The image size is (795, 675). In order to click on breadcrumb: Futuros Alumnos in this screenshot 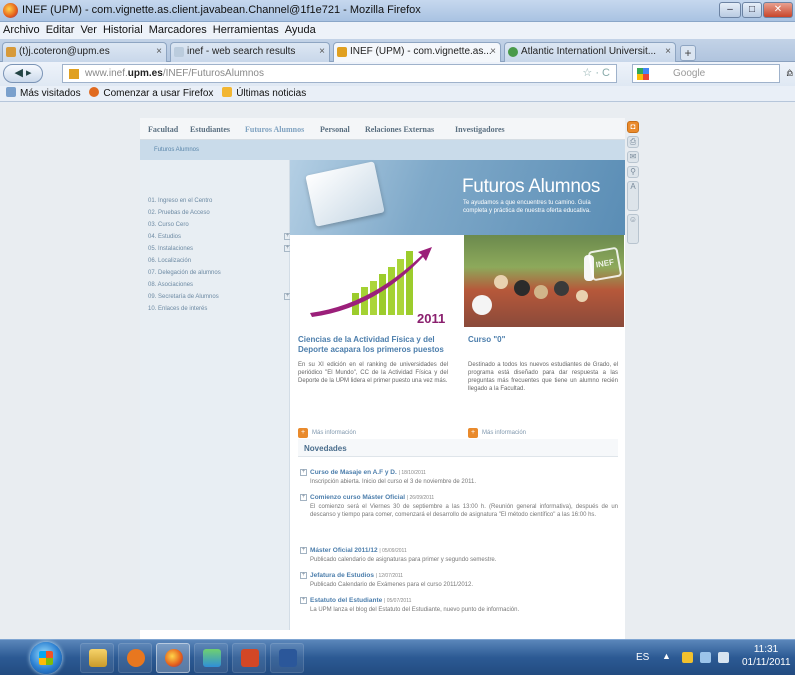, I will do `click(382, 150)`.